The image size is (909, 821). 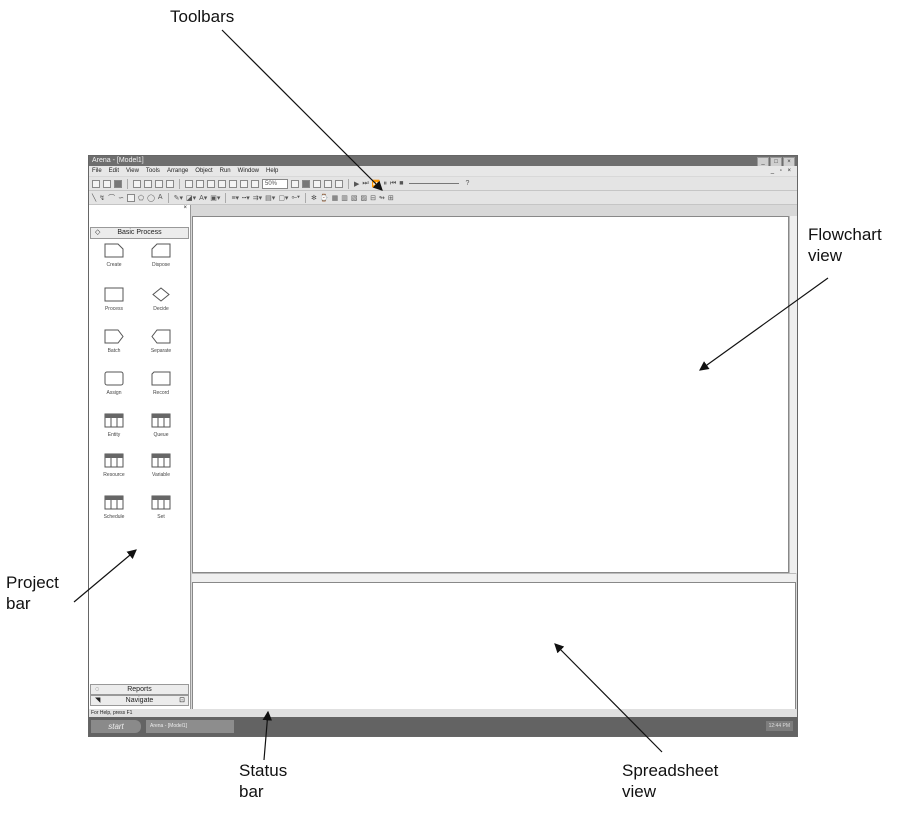 What do you see at coordinates (203, 198) in the screenshot?
I see `text-color-icon: A▾` at bounding box center [203, 198].